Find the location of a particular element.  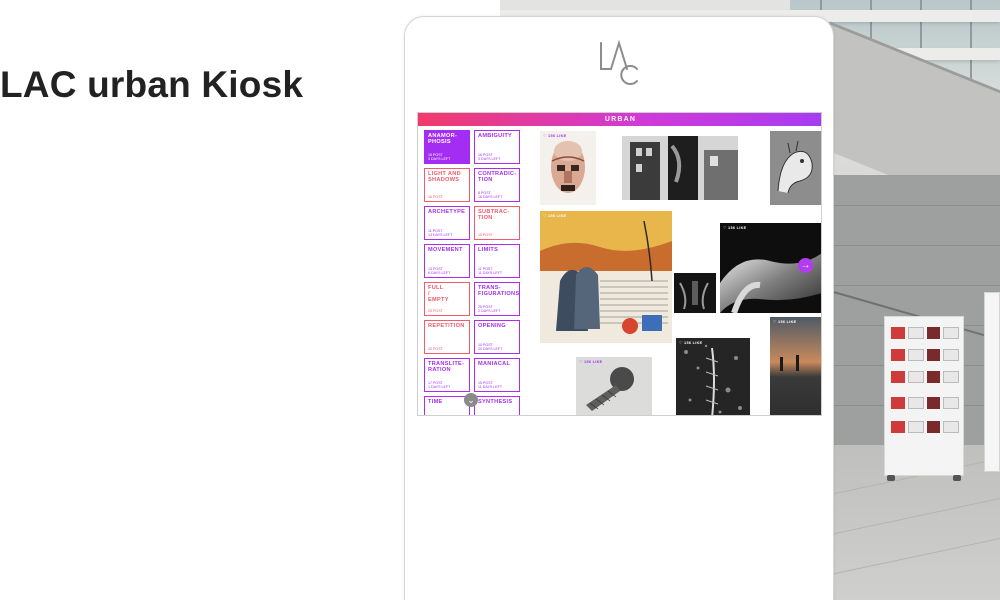

next-page-button: → is located at coordinates (805, 265).